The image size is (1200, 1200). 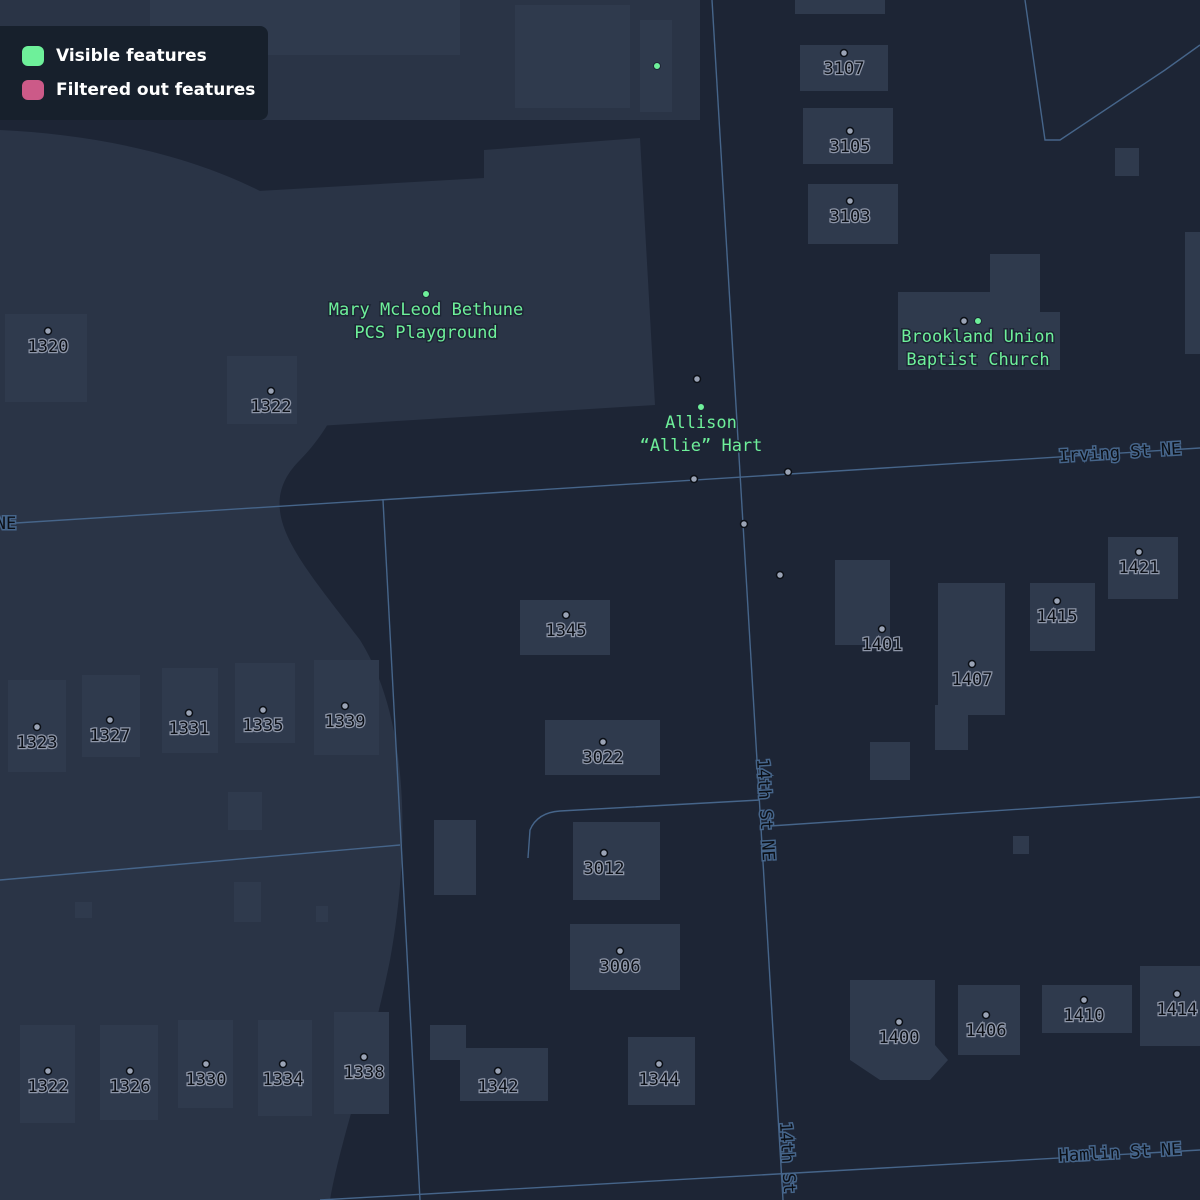 What do you see at coordinates (787, 1157) in the screenshot?
I see `street-label-14th-b: 14th St` at bounding box center [787, 1157].